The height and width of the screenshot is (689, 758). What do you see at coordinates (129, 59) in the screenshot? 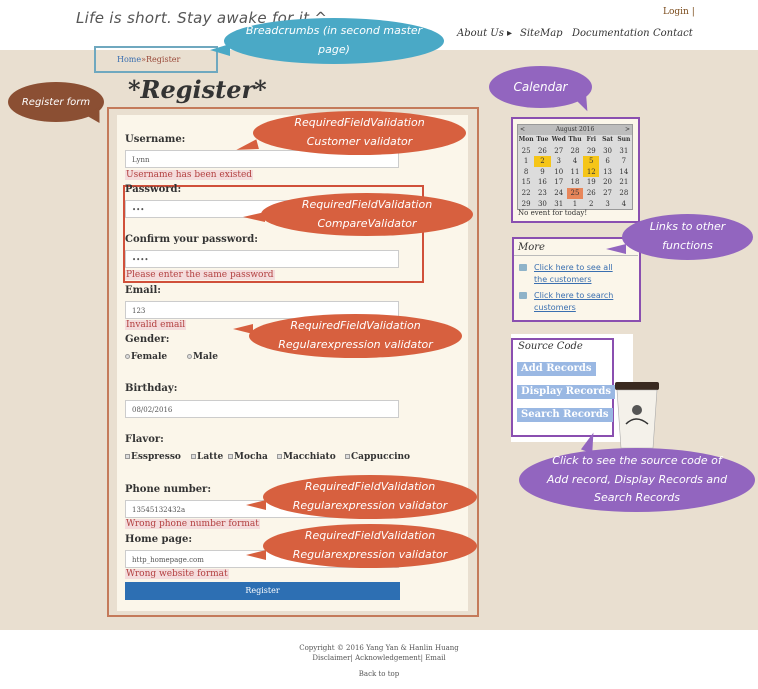
I see `breadcrumb-home-link: Home` at bounding box center [129, 59].